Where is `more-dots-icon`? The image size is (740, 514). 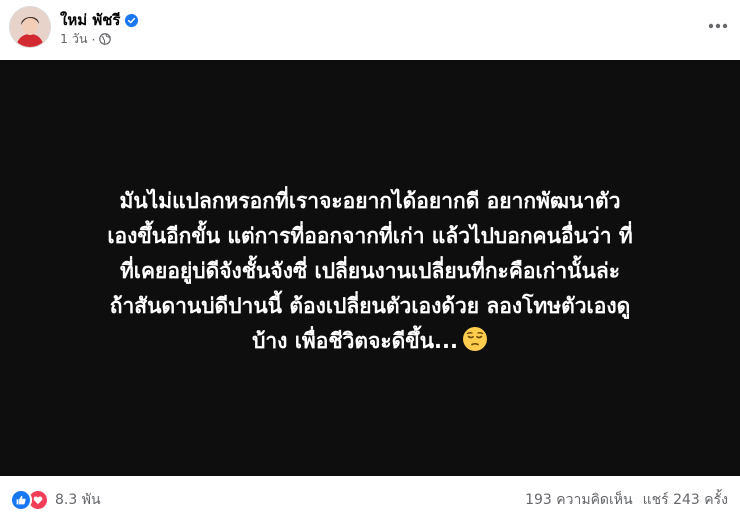 more-dots-icon is located at coordinates (718, 26).